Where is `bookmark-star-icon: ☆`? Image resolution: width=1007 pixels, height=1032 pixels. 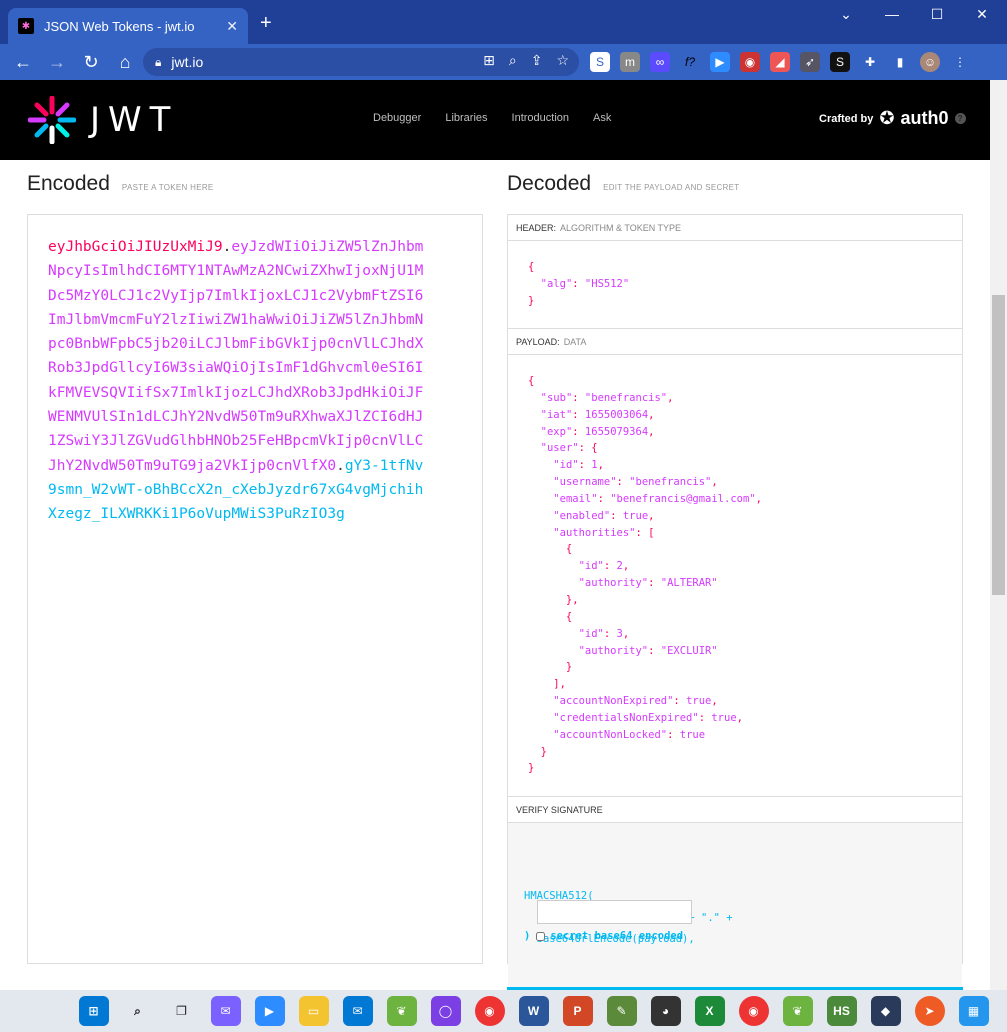
bookmark-star-icon: ☆ is located at coordinates (562, 60).